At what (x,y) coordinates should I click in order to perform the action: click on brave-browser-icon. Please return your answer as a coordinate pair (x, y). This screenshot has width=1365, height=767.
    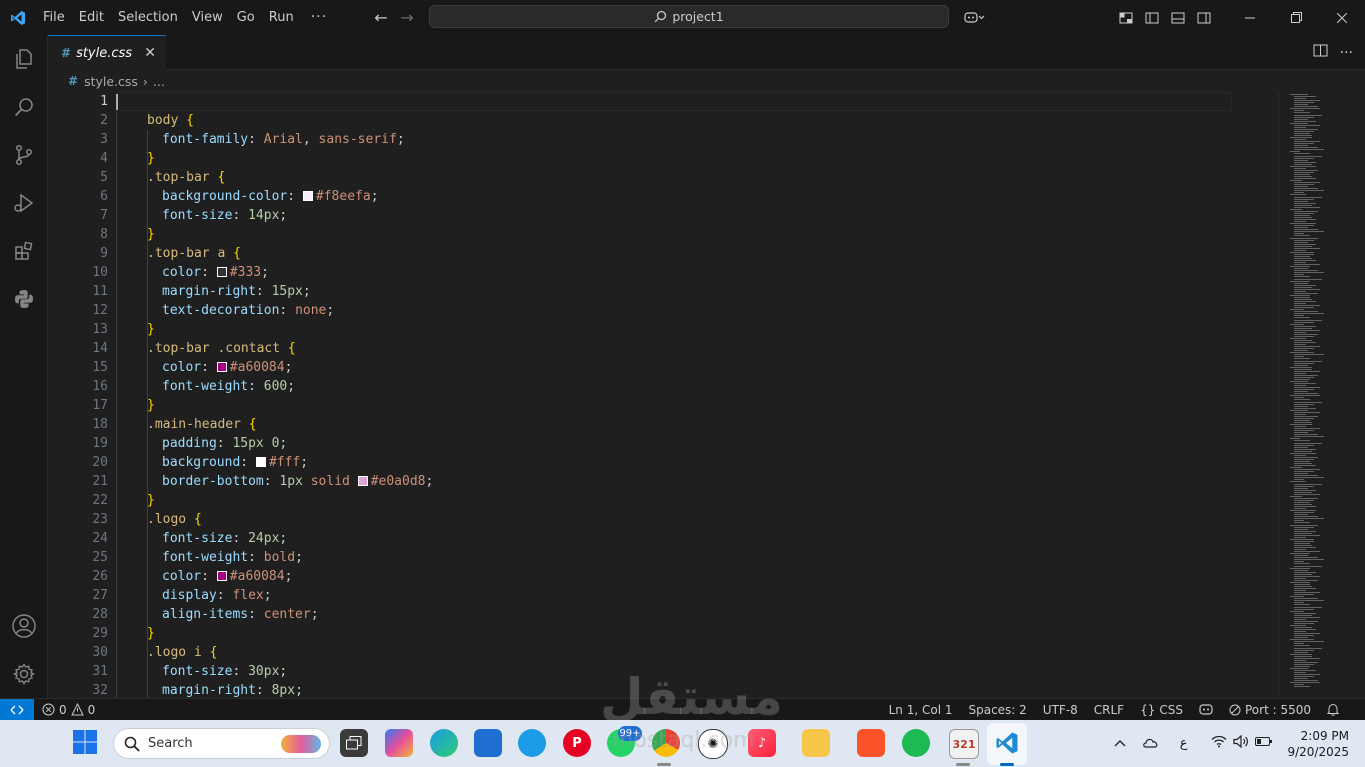
    Looking at the image, I should click on (871, 743).